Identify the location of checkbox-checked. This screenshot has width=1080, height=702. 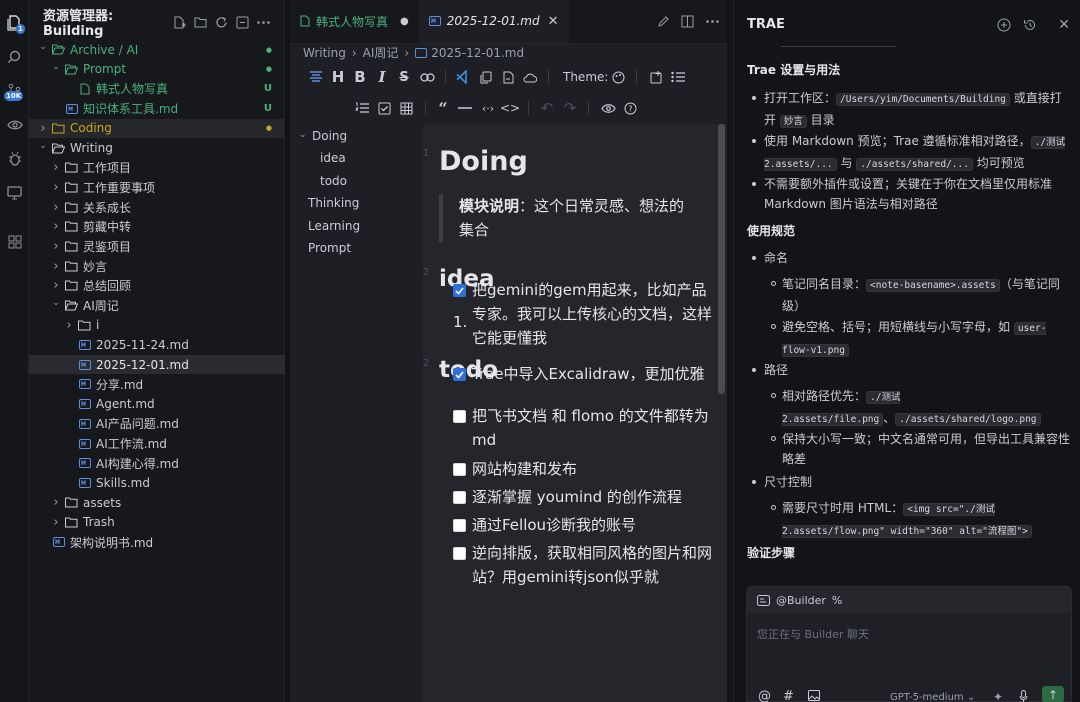
(459, 290).